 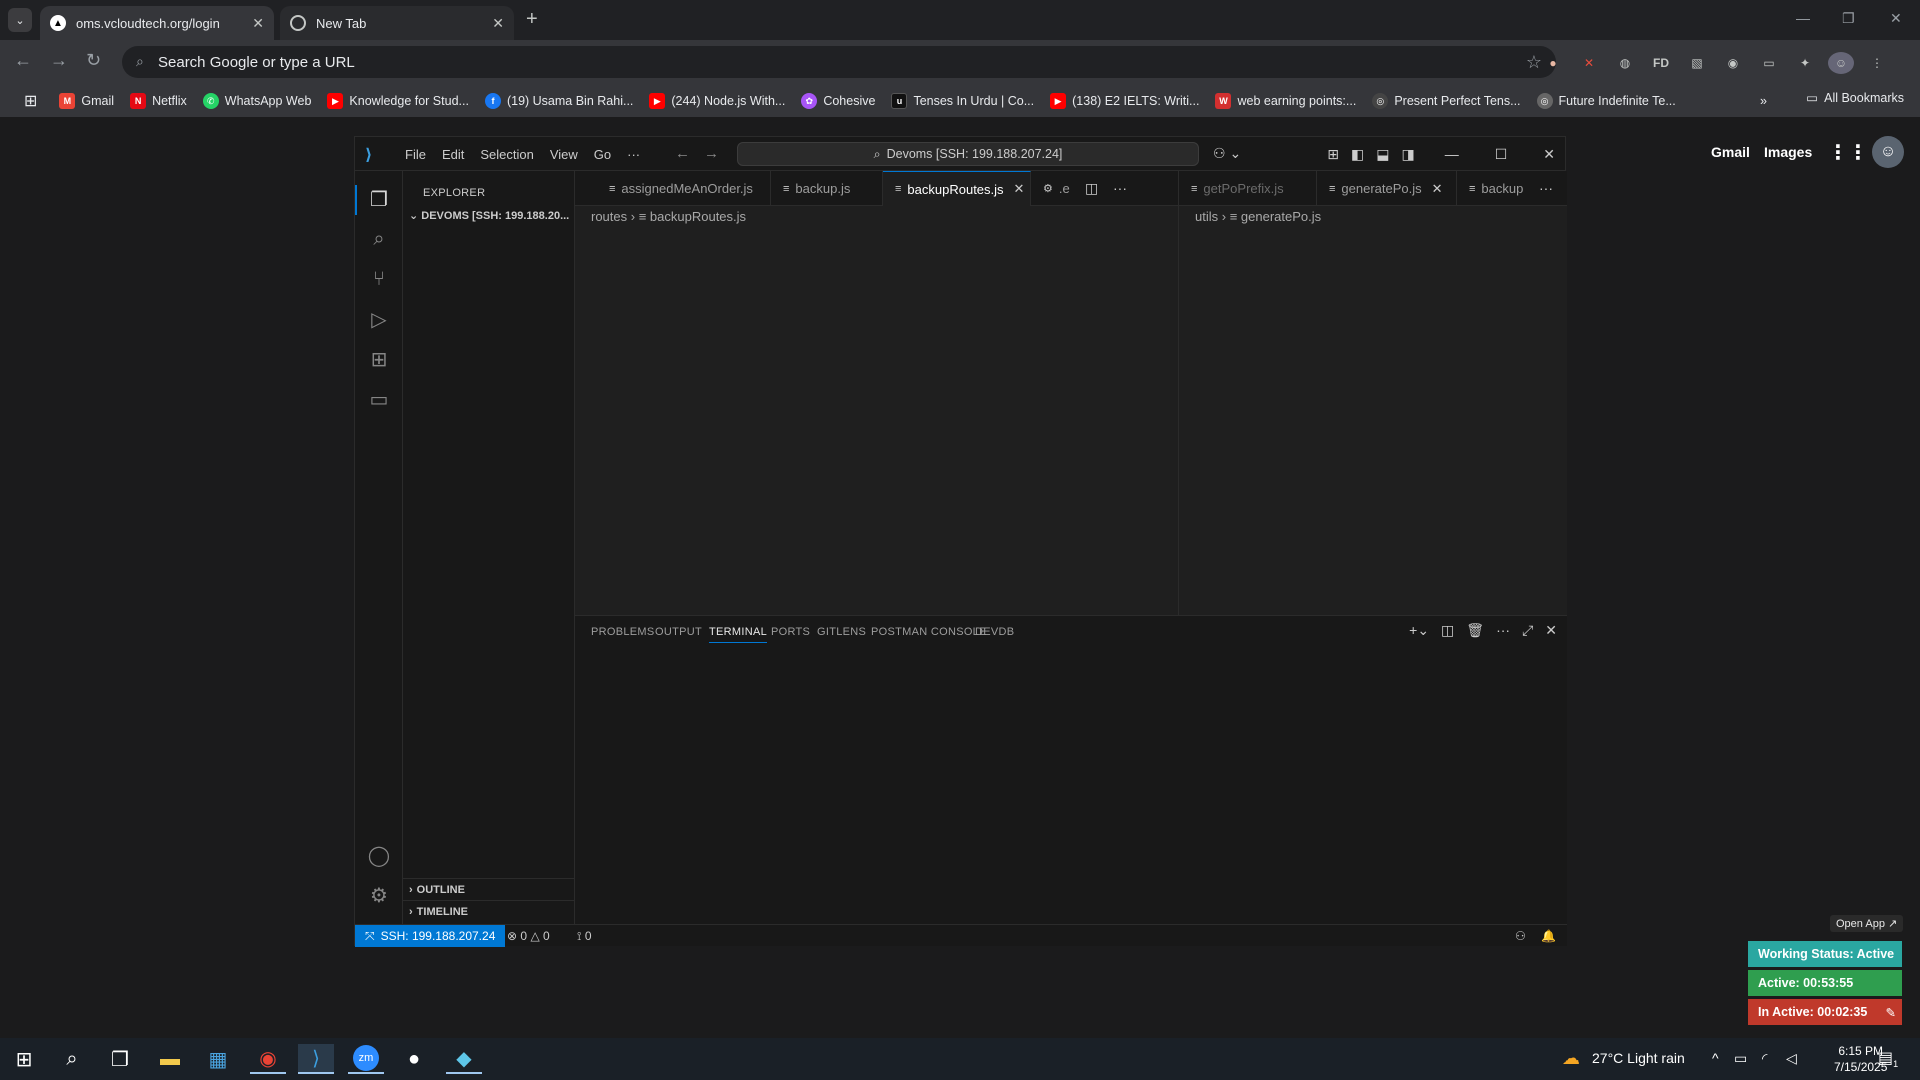 I want to click on source-control-icon: ⑂, so click(x=379, y=279).